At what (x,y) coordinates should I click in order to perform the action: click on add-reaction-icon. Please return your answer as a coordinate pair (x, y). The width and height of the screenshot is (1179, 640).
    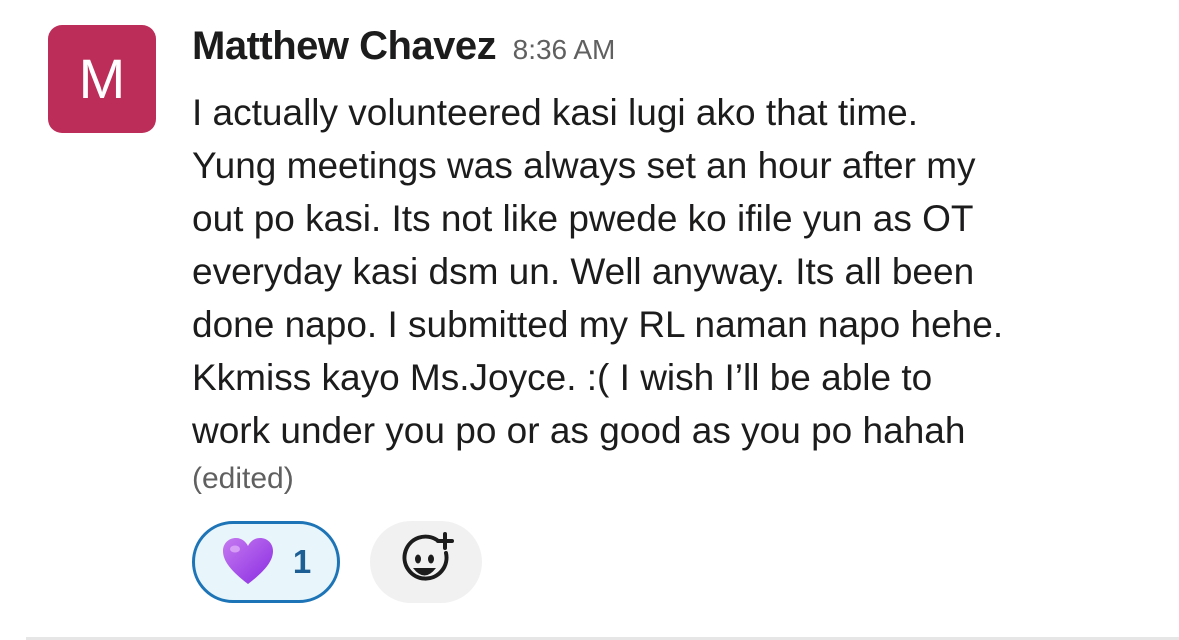
    Looking at the image, I should click on (426, 562).